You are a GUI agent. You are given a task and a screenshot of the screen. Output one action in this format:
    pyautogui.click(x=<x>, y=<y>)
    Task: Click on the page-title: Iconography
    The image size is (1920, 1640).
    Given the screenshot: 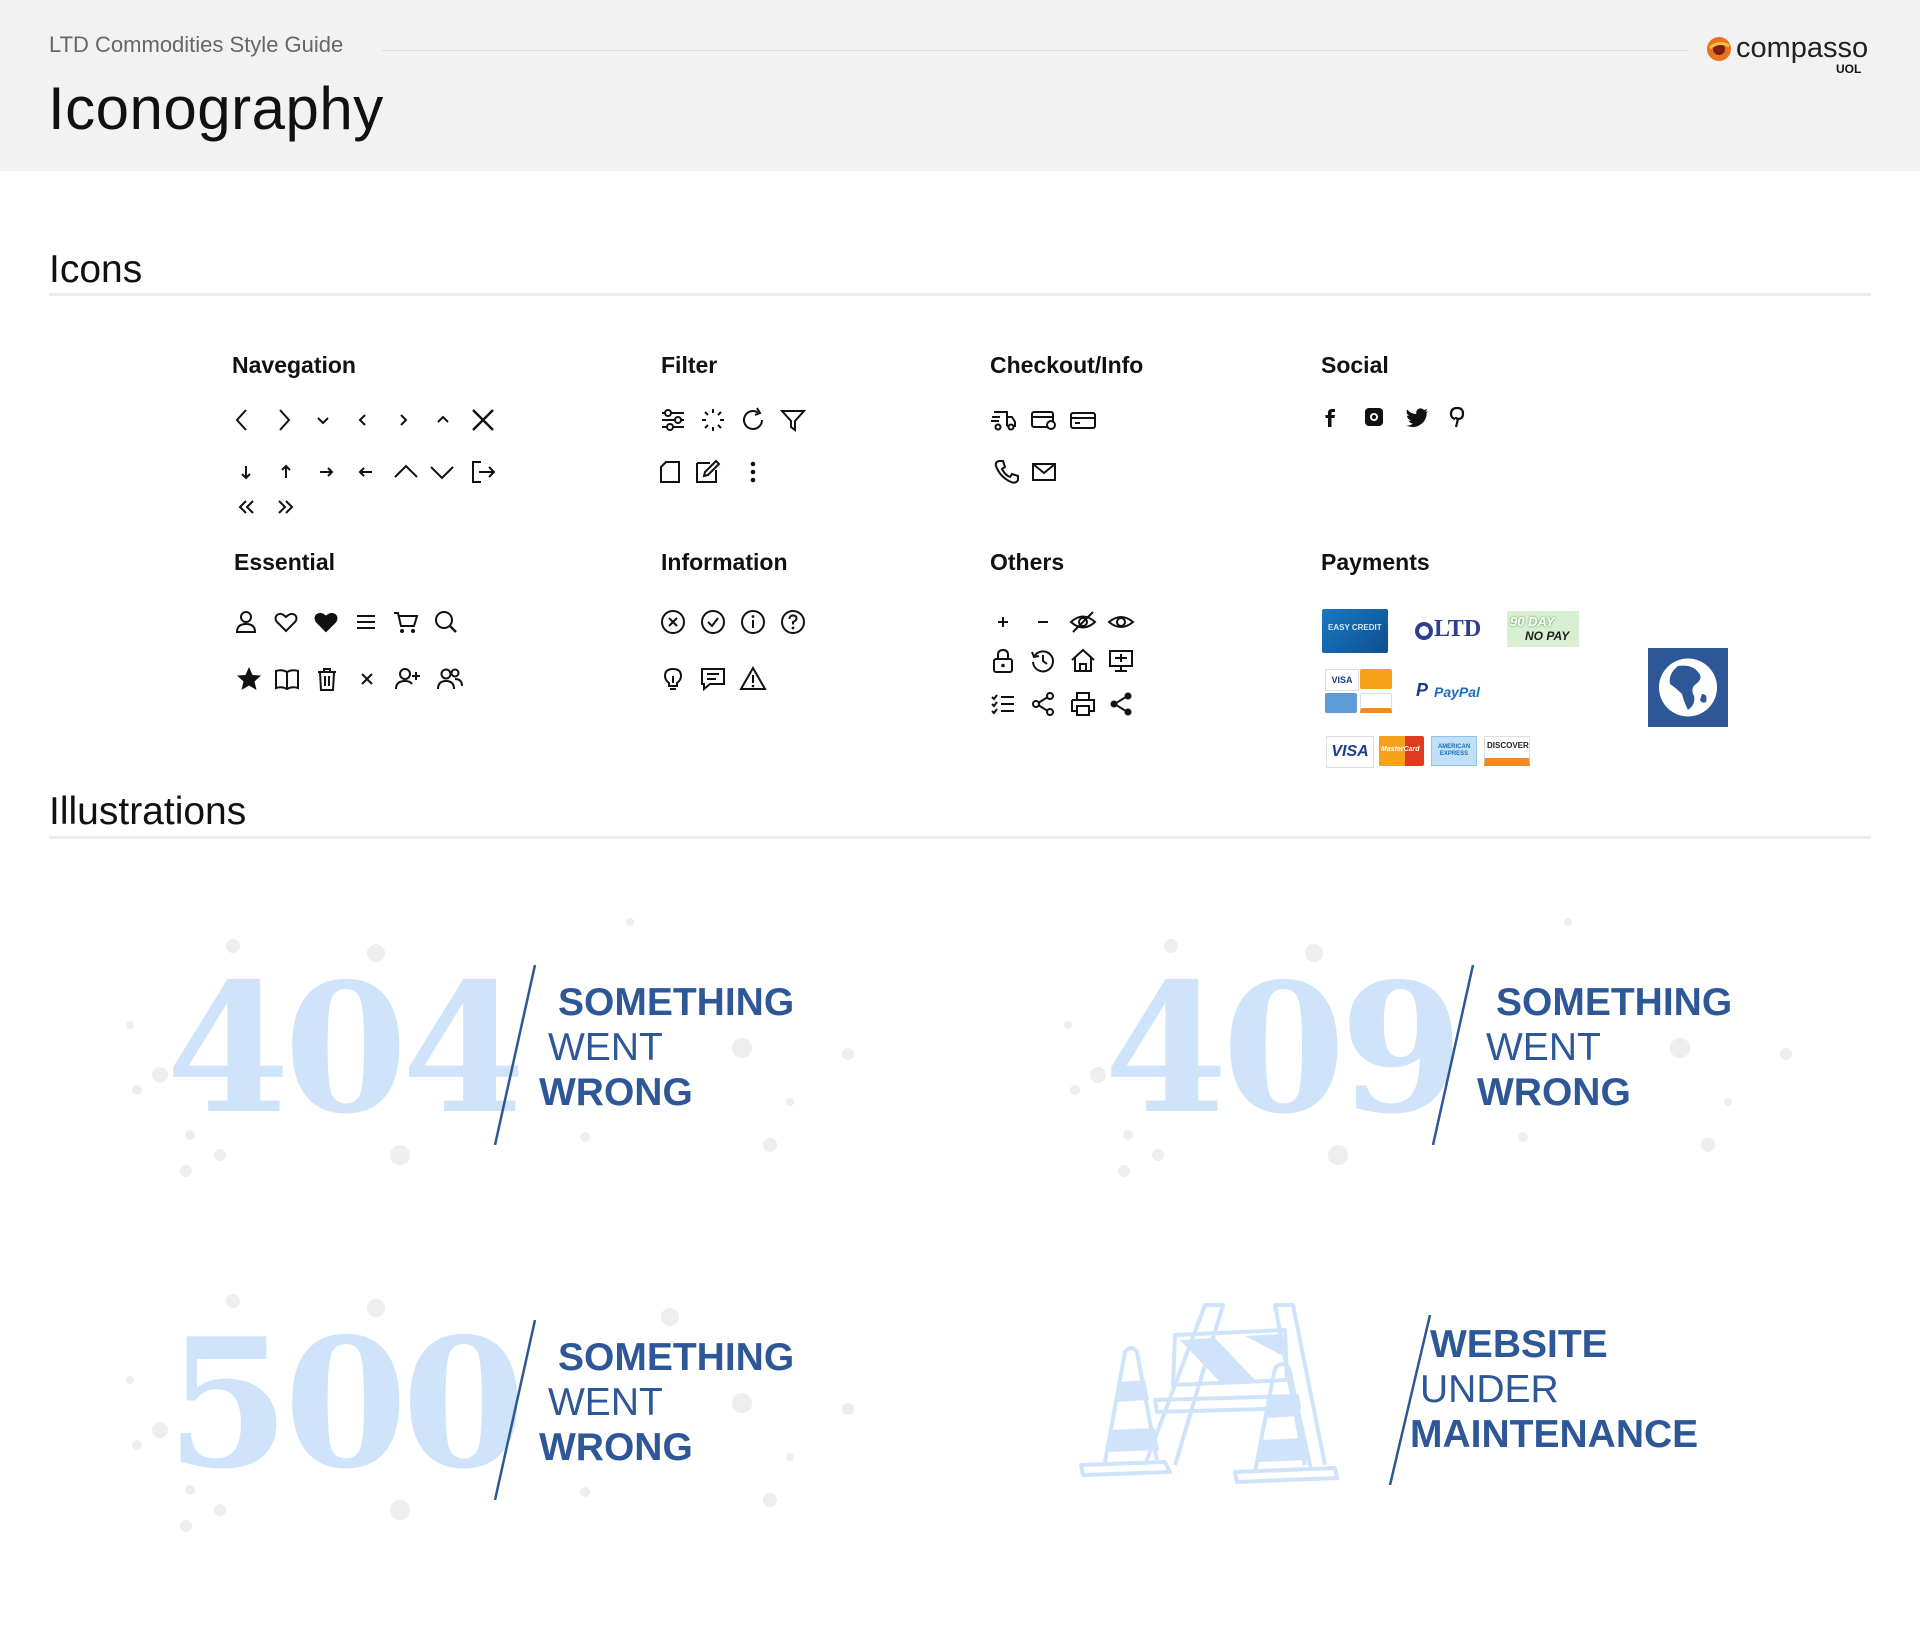 What is the action you would take?
    pyautogui.click(x=216, y=108)
    